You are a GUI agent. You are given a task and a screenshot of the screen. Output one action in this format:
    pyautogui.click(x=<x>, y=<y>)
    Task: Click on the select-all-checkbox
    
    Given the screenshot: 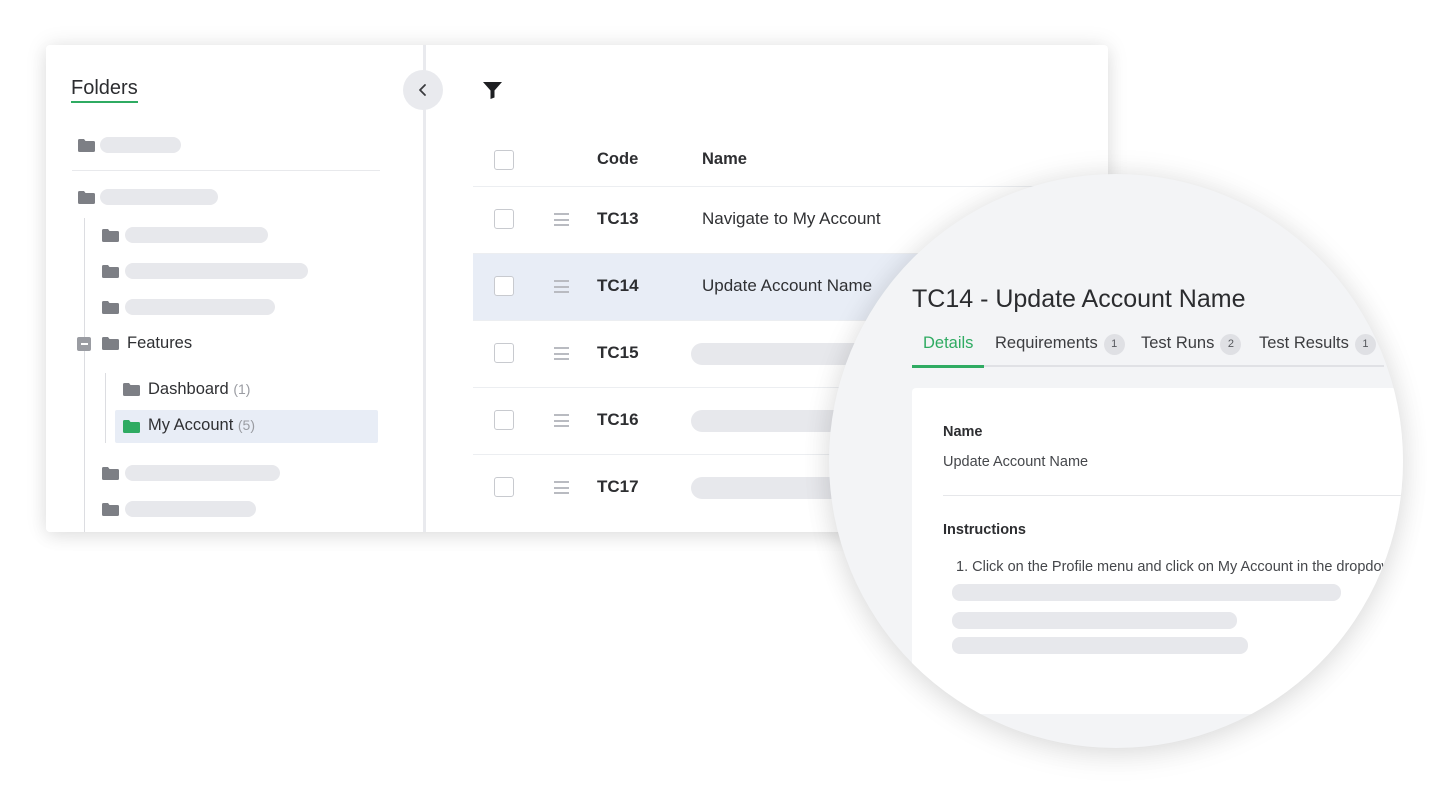 What is the action you would take?
    pyautogui.click(x=504, y=160)
    